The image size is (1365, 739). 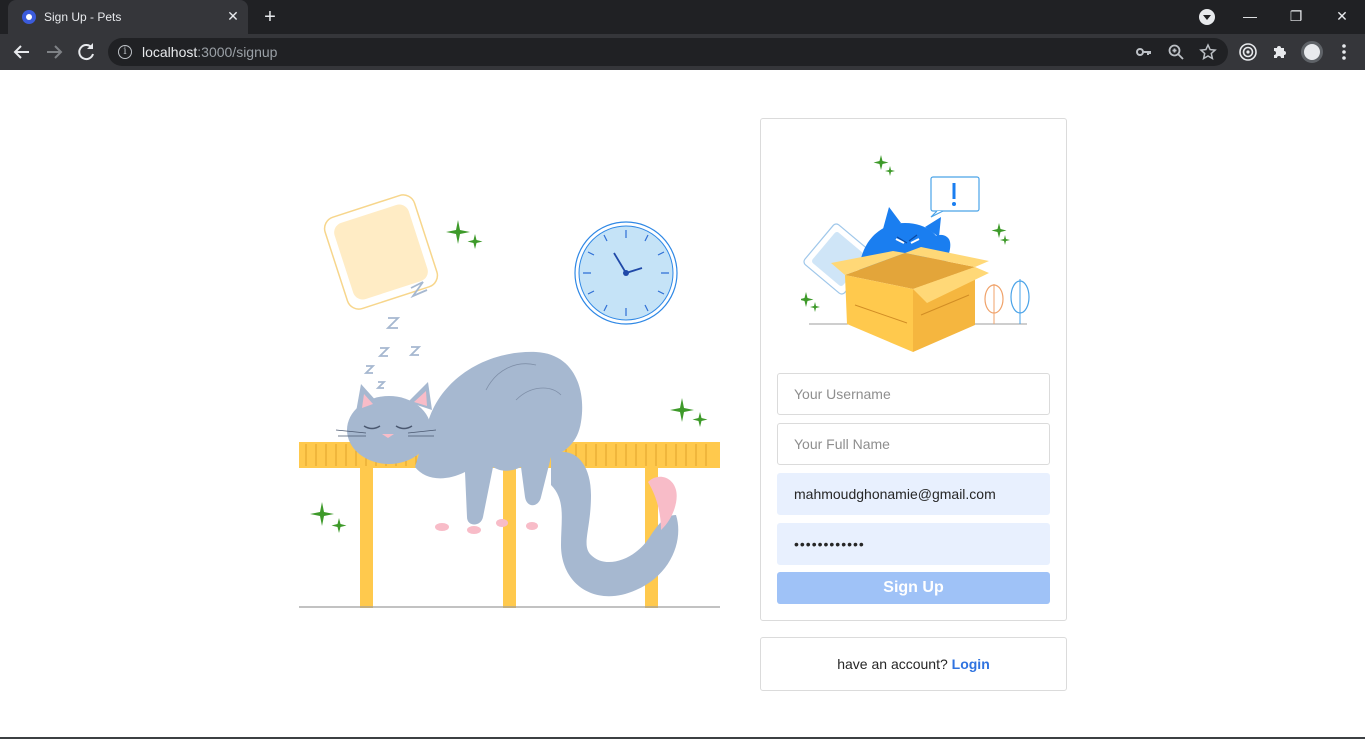 What do you see at coordinates (1248, 52) in the screenshot?
I see `target-icon` at bounding box center [1248, 52].